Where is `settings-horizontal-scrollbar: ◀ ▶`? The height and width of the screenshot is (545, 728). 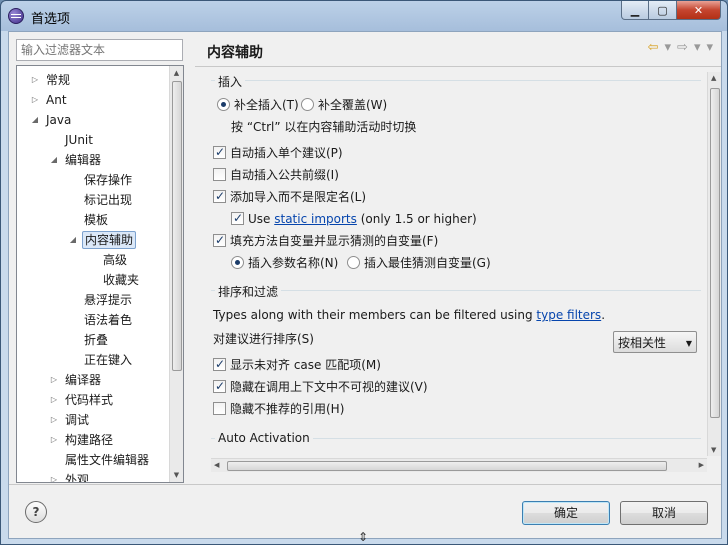 settings-horizontal-scrollbar: ◀ ▶ is located at coordinates (459, 465).